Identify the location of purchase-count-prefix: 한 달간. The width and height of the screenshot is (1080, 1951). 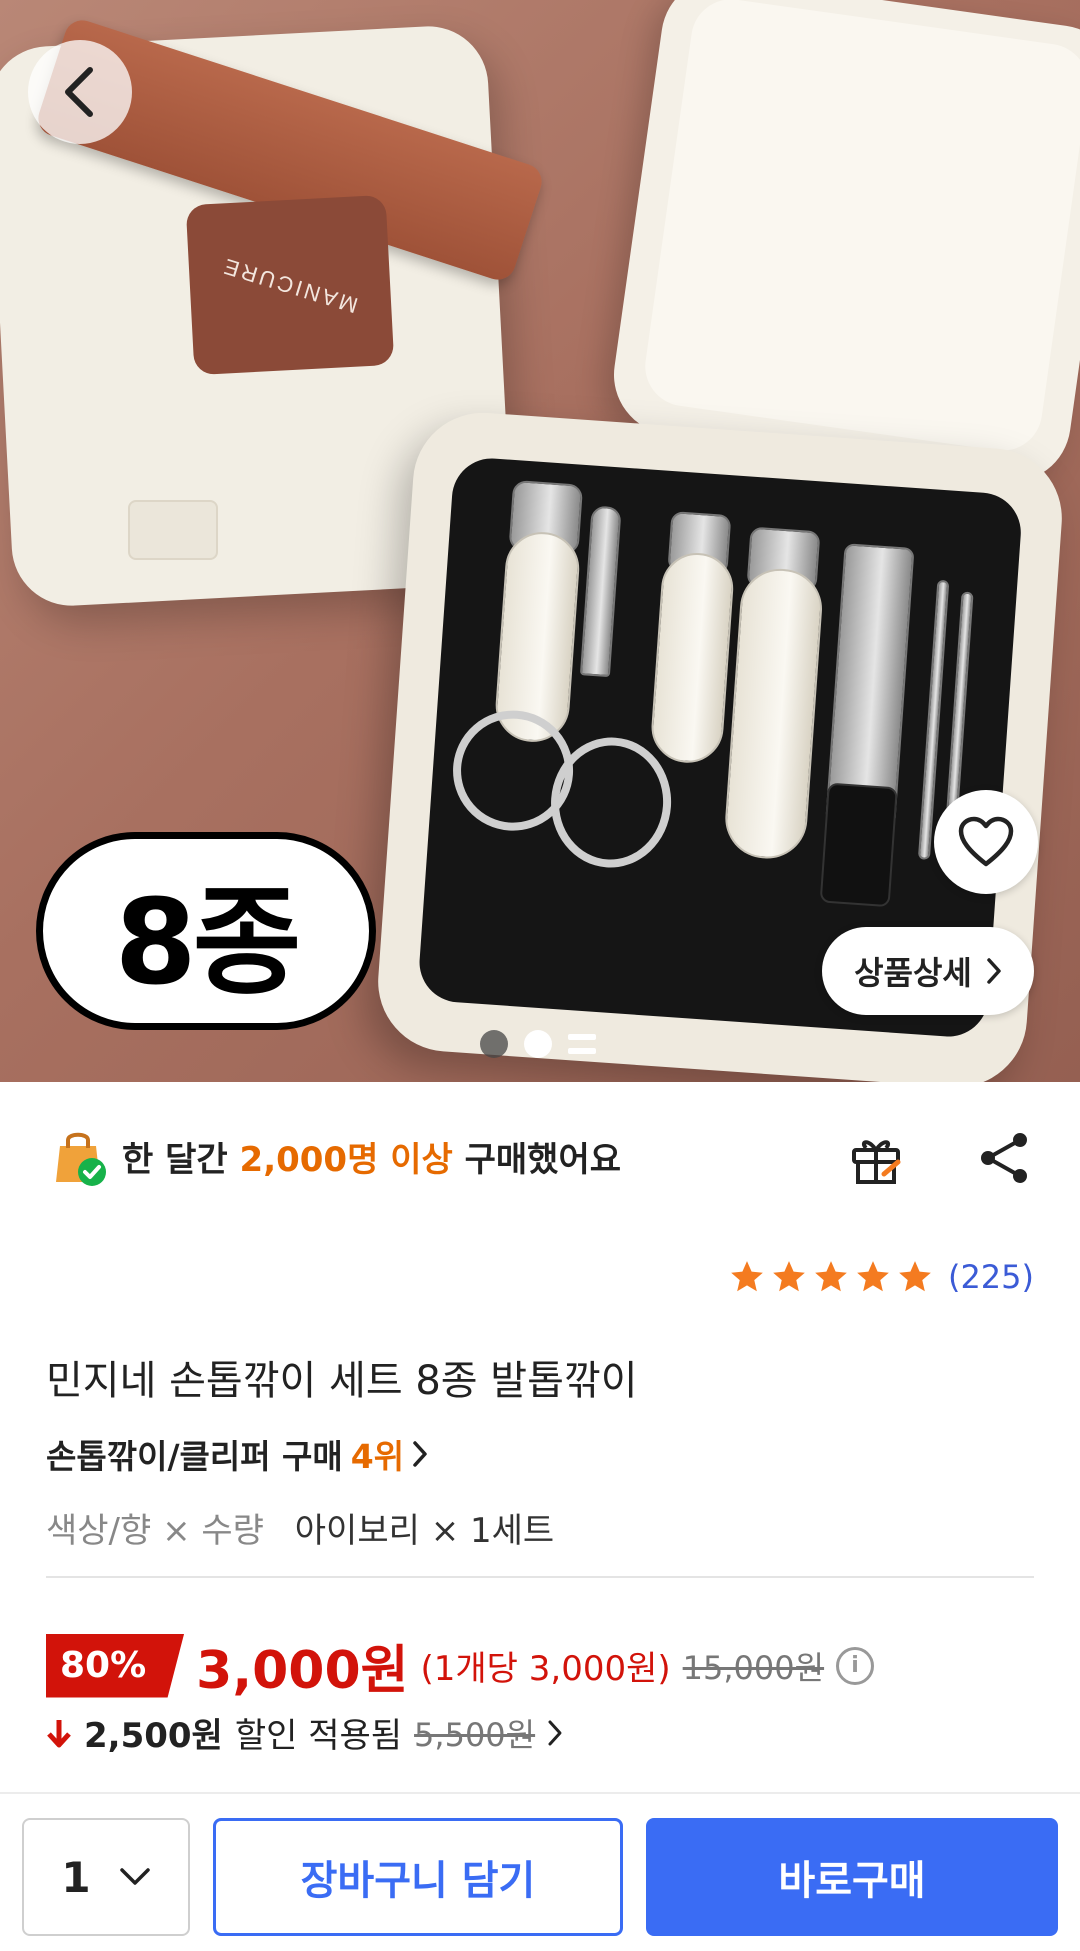
(175, 1159).